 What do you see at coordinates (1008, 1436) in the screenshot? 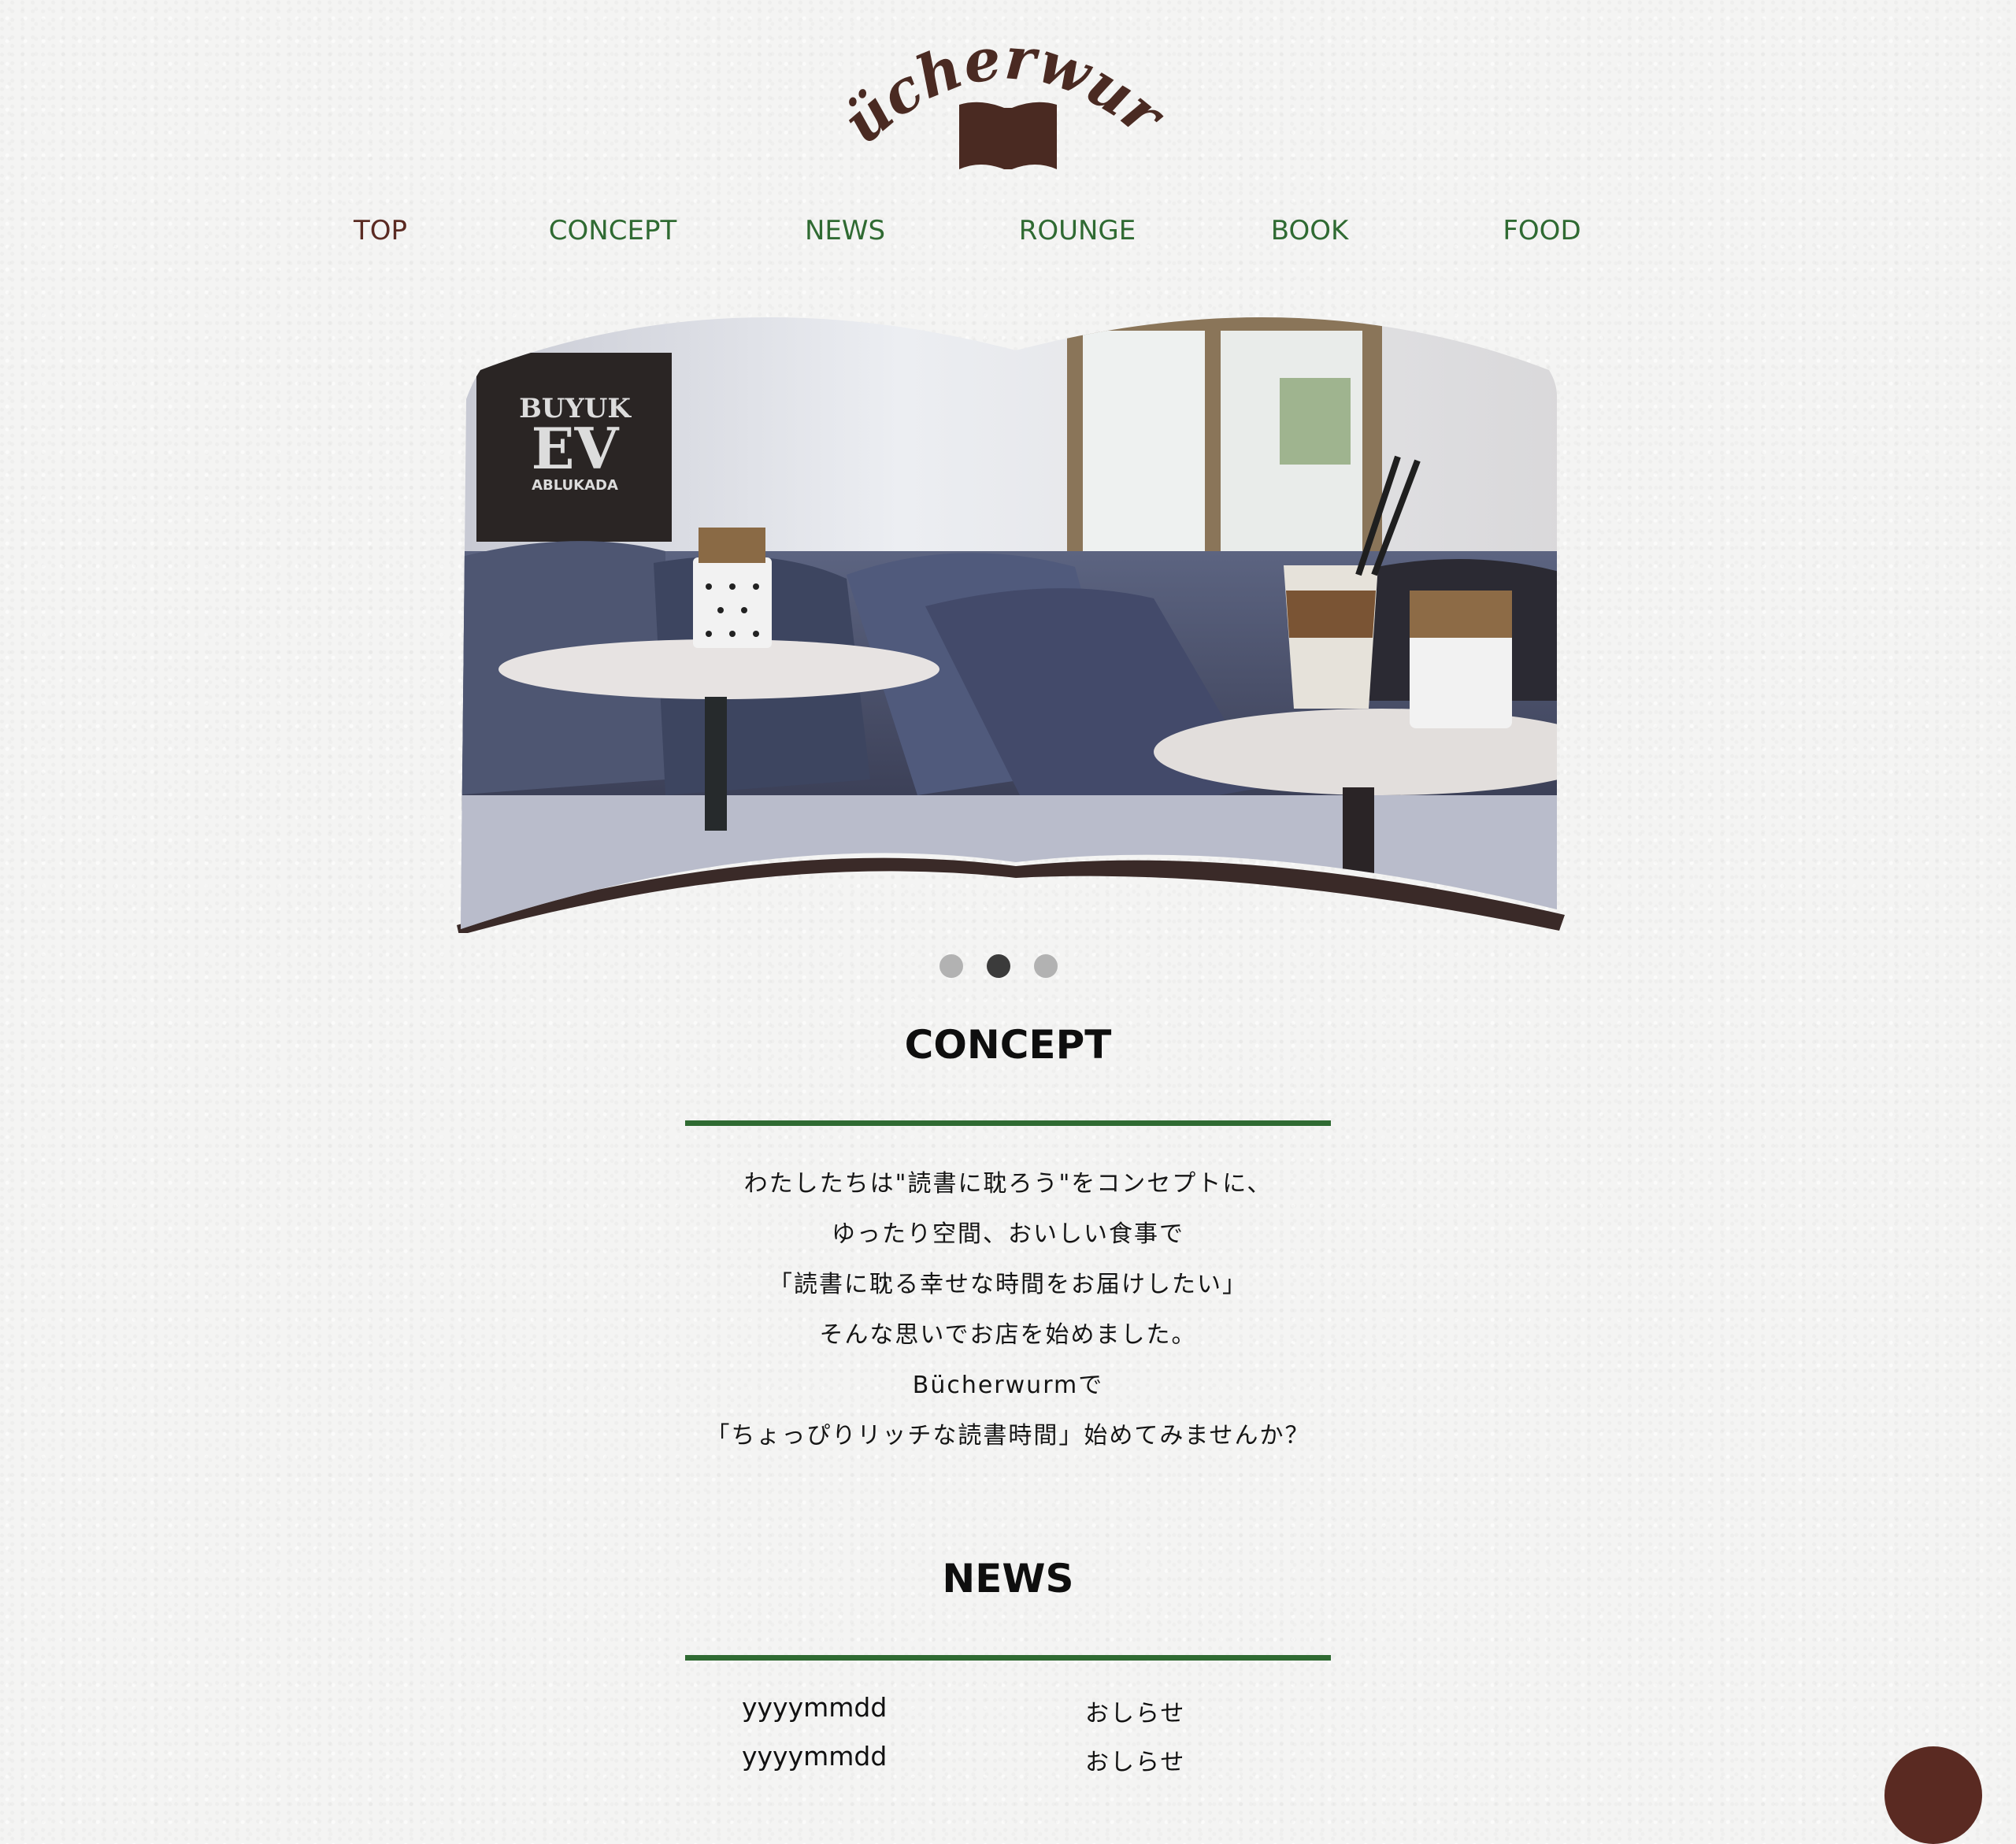
I see `concept-line: 「ちょっぴりリッチな読書時間」始めてみませんか？` at bounding box center [1008, 1436].